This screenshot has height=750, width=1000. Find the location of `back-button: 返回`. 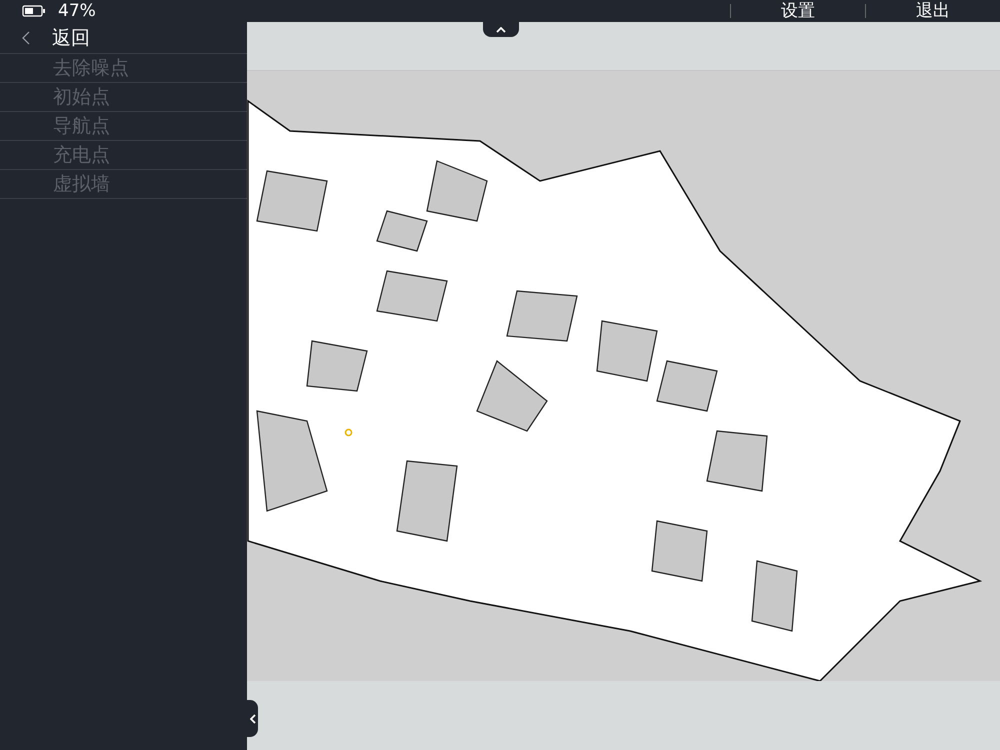

back-button: 返回 is located at coordinates (71, 37).